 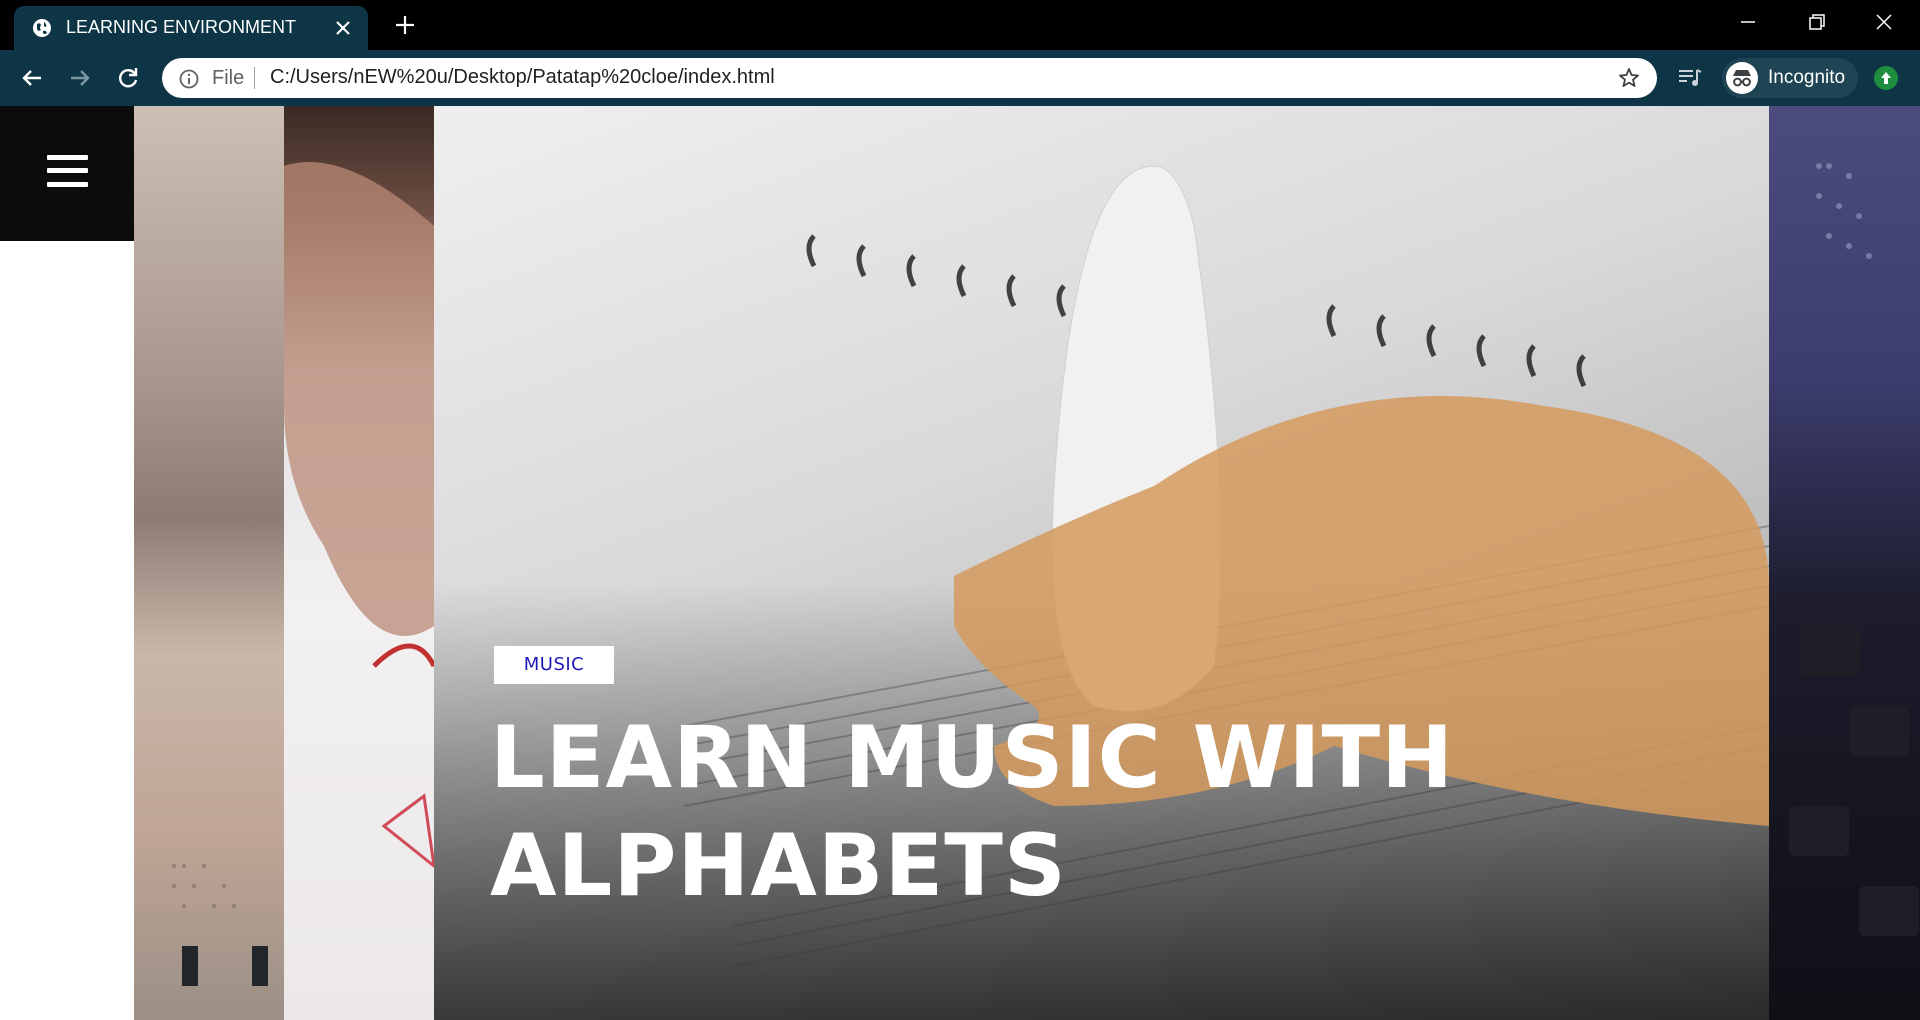 What do you see at coordinates (1629, 78) in the screenshot?
I see `star-icon` at bounding box center [1629, 78].